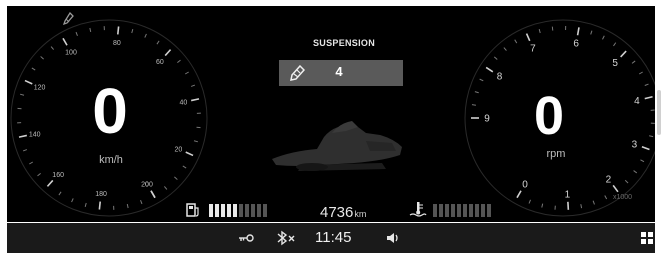 This screenshot has width=662, height=253. What do you see at coordinates (239, 210) in the screenshot?
I see `fuel-level-bar` at bounding box center [239, 210].